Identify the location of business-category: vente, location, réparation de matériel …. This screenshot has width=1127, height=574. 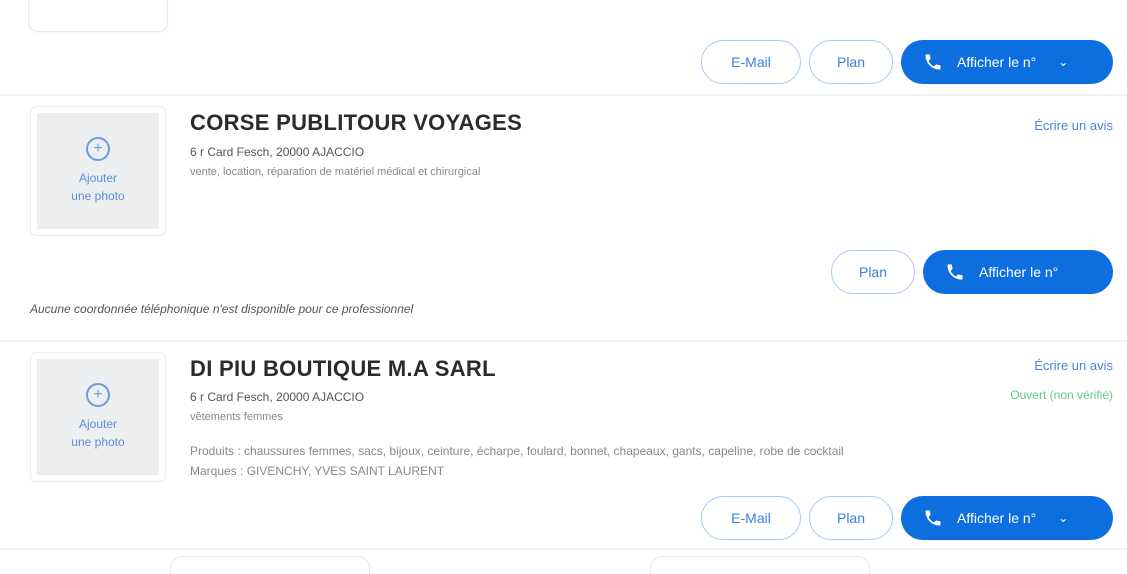
(335, 172).